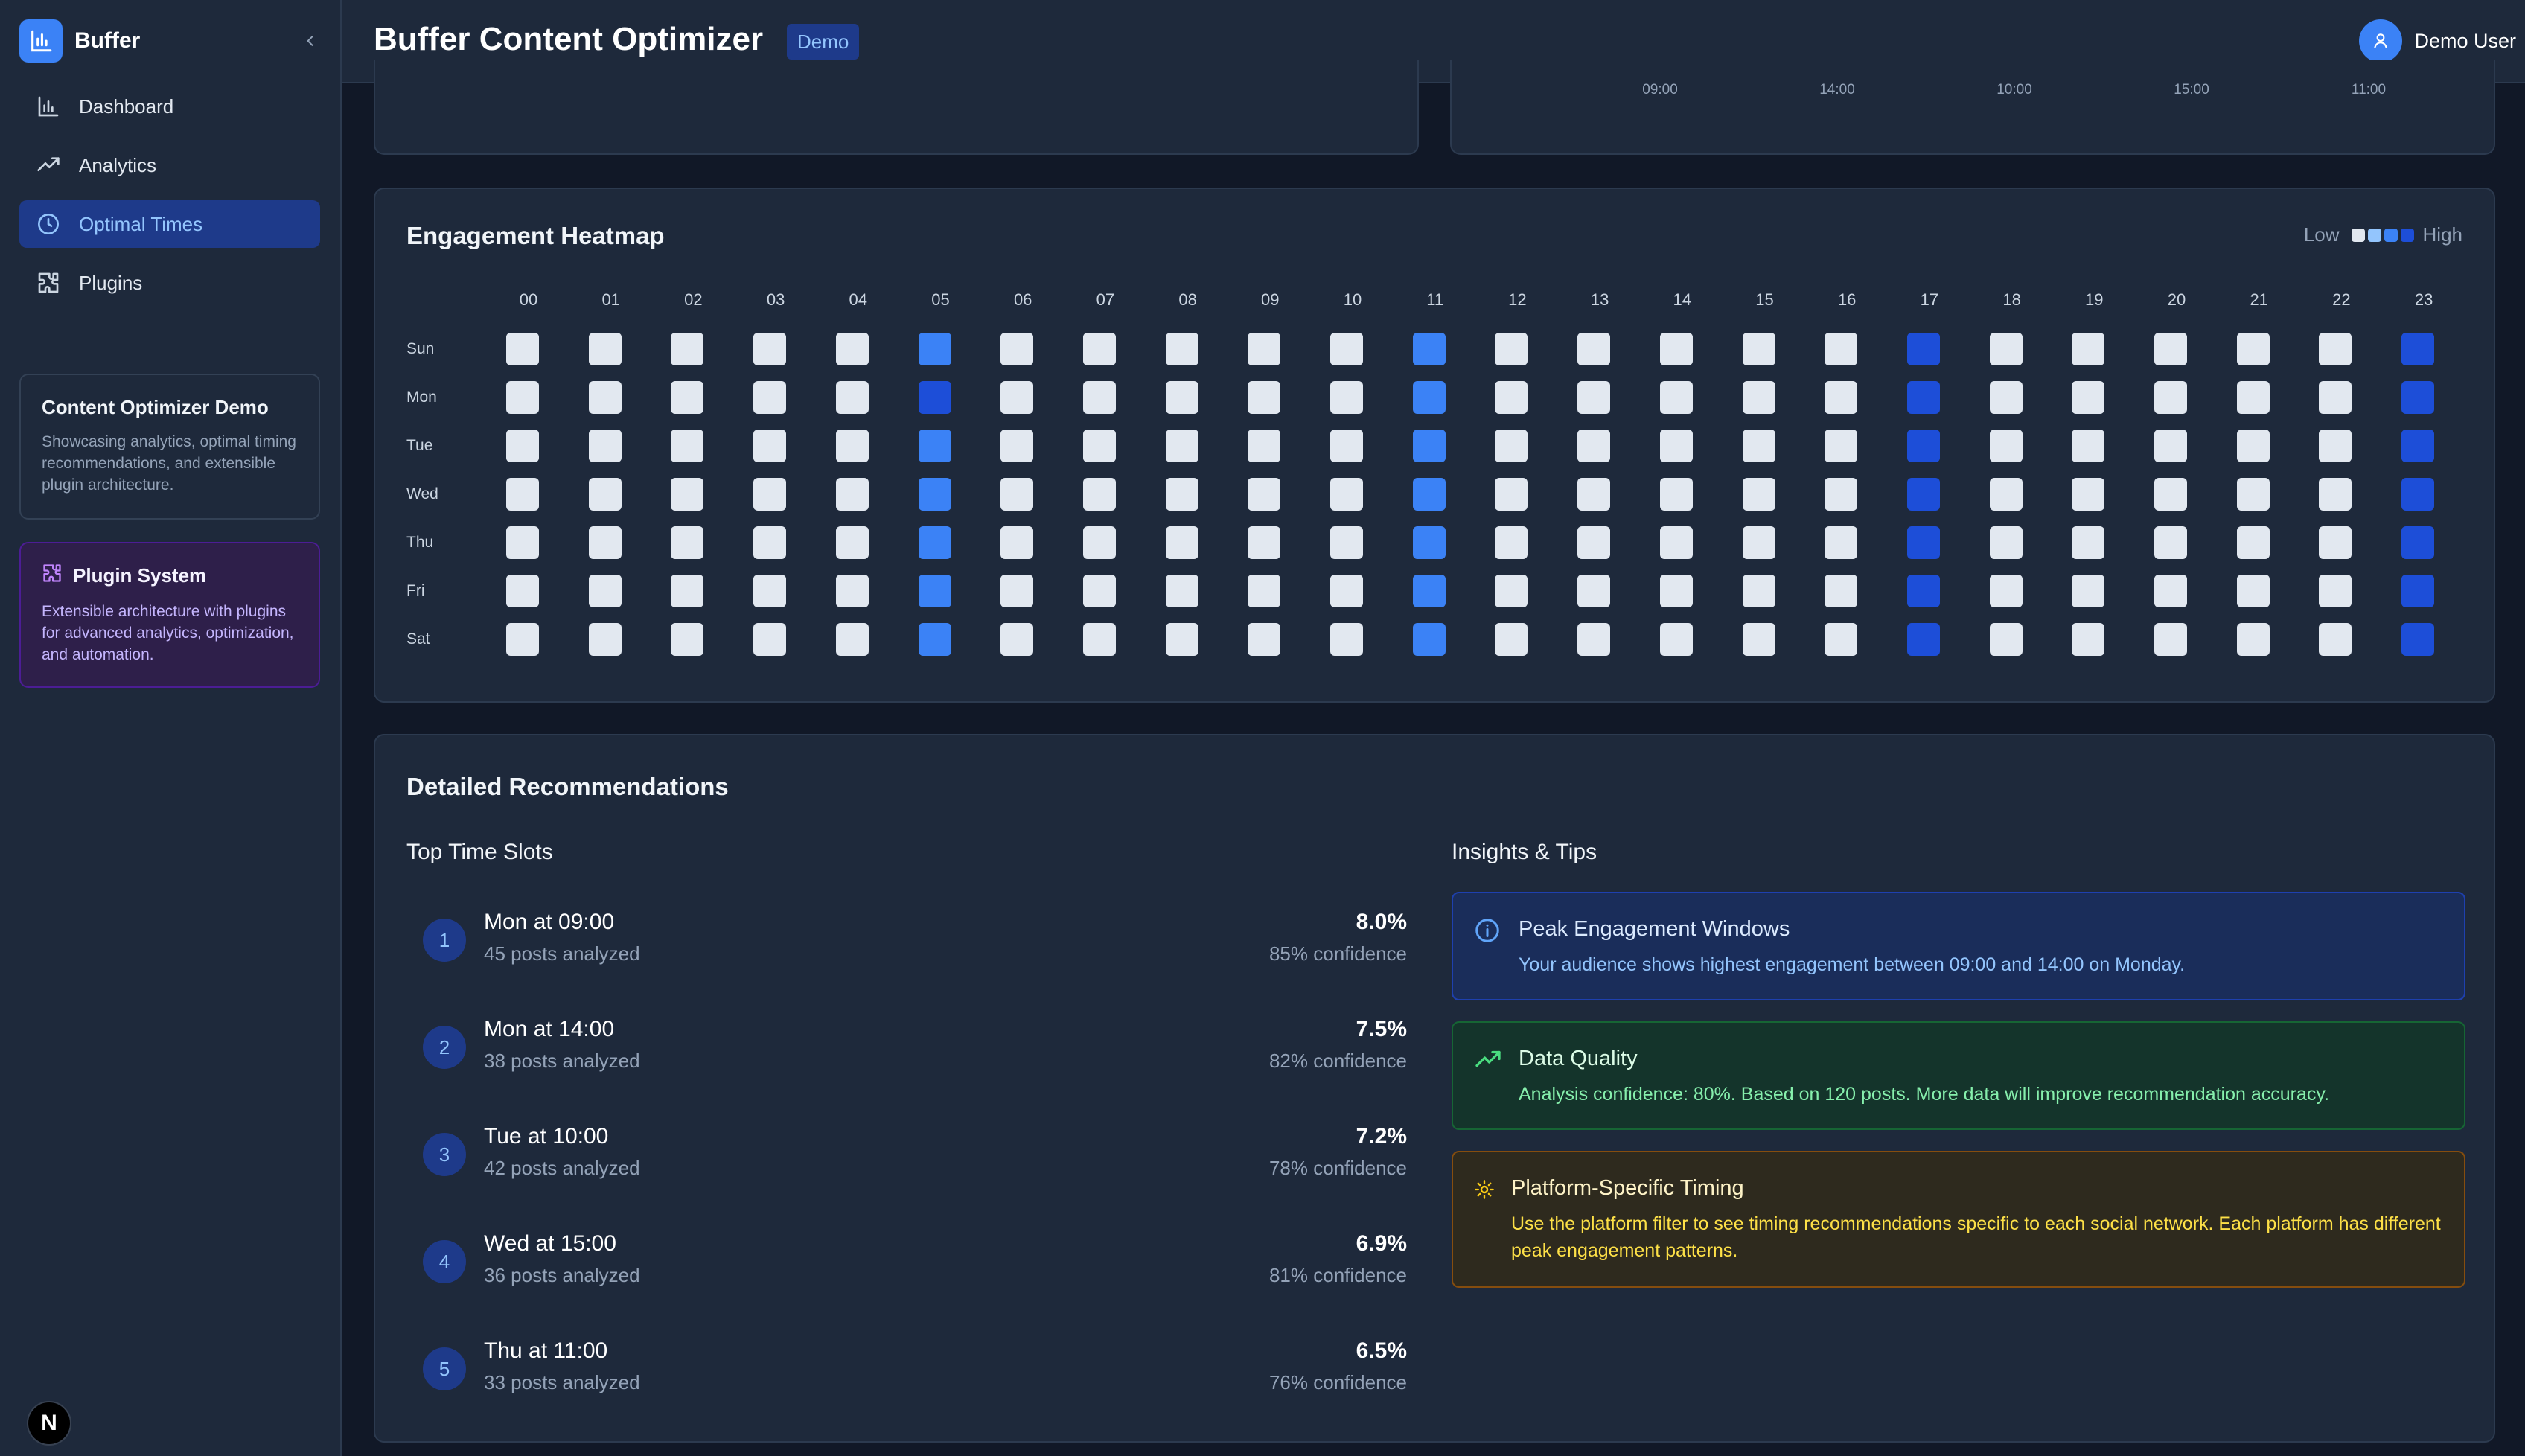  Describe the element at coordinates (170, 41) in the screenshot. I see `brand-row: Buffer` at that location.